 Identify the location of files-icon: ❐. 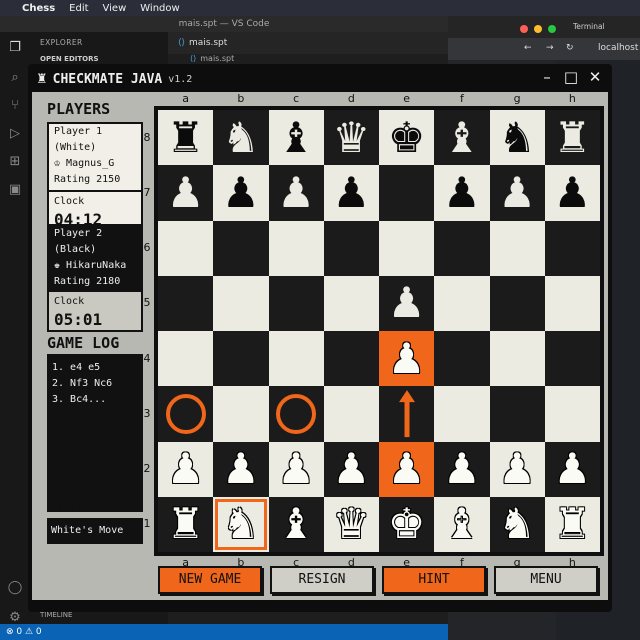
(15, 48).